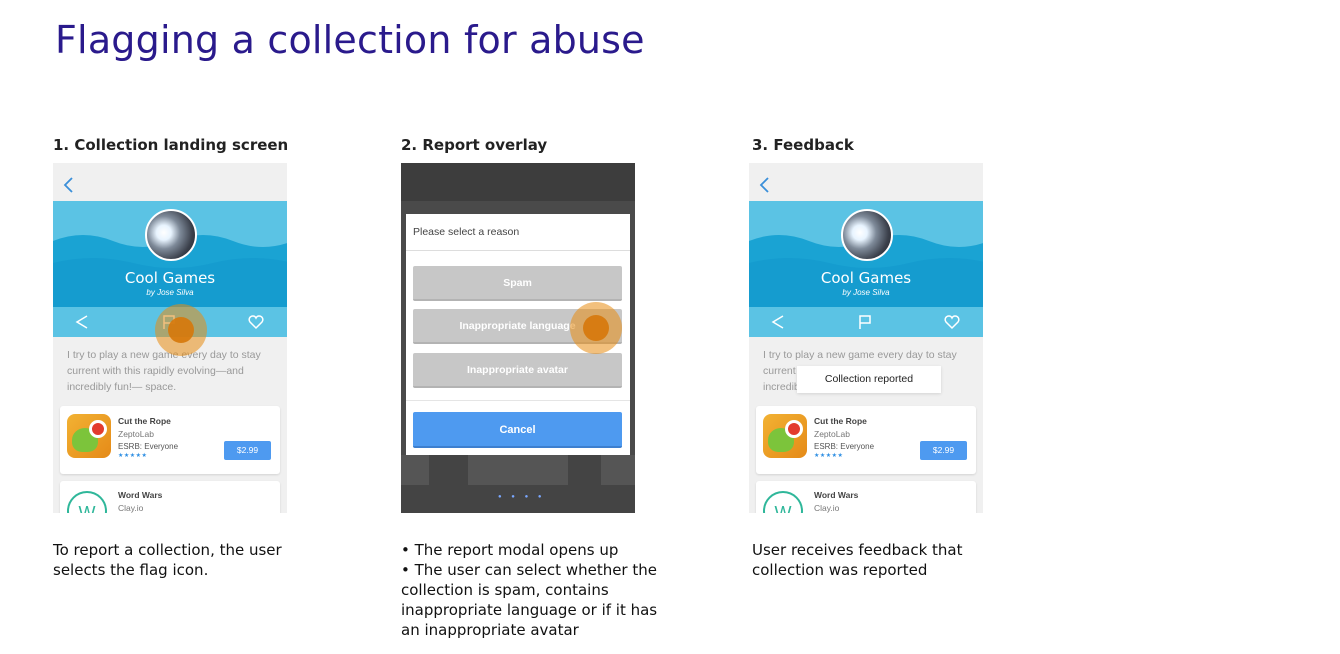  What do you see at coordinates (803, 145) in the screenshot?
I see `step-3-heading: 3. Feedback` at bounding box center [803, 145].